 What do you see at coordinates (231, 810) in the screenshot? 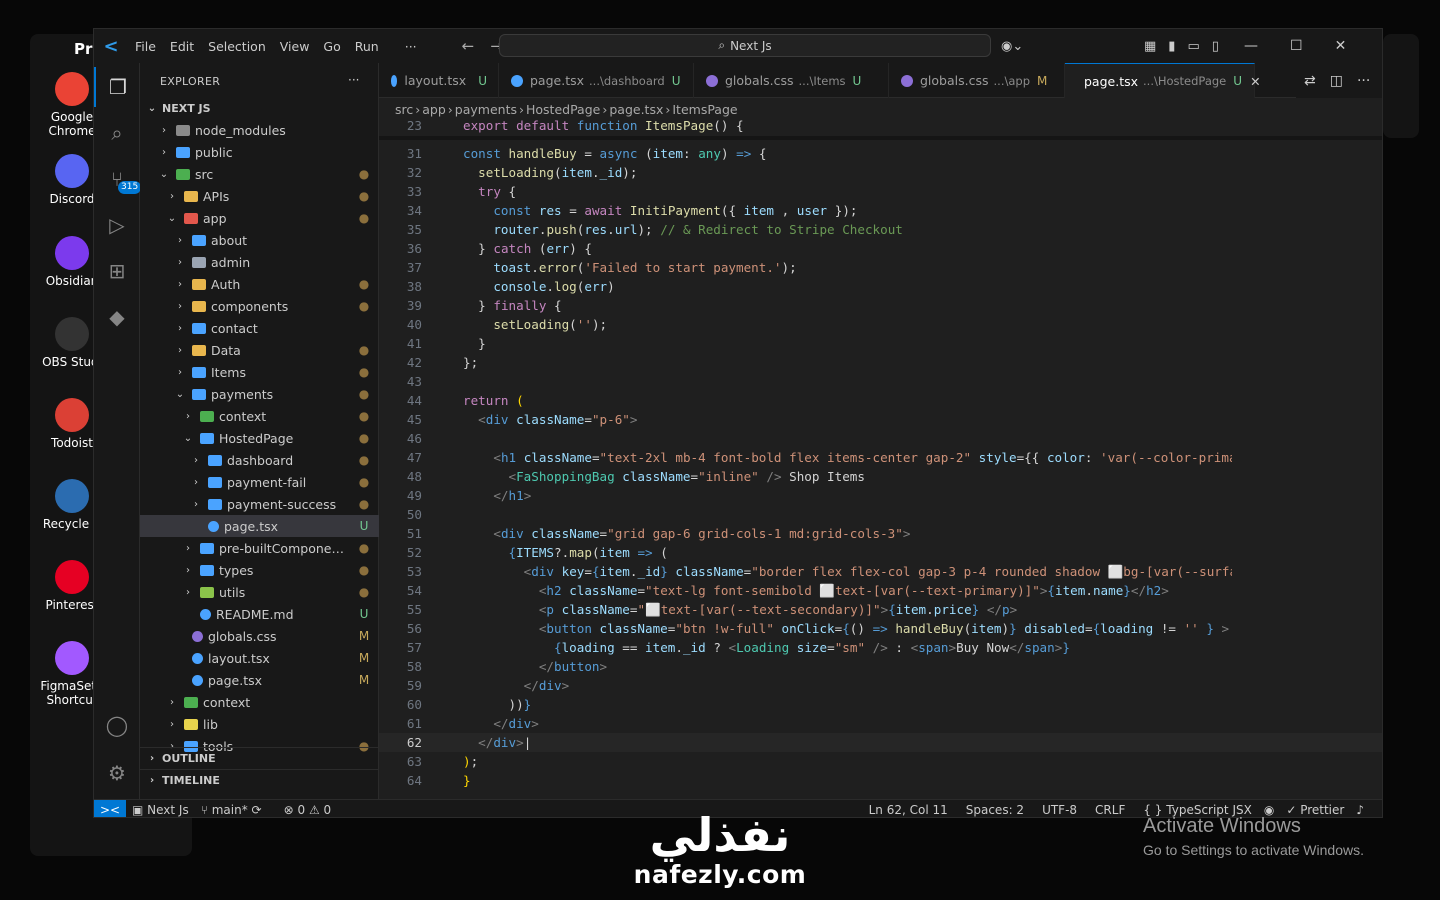
I see `branch-status: ⑂ main* ⟳` at bounding box center [231, 810].